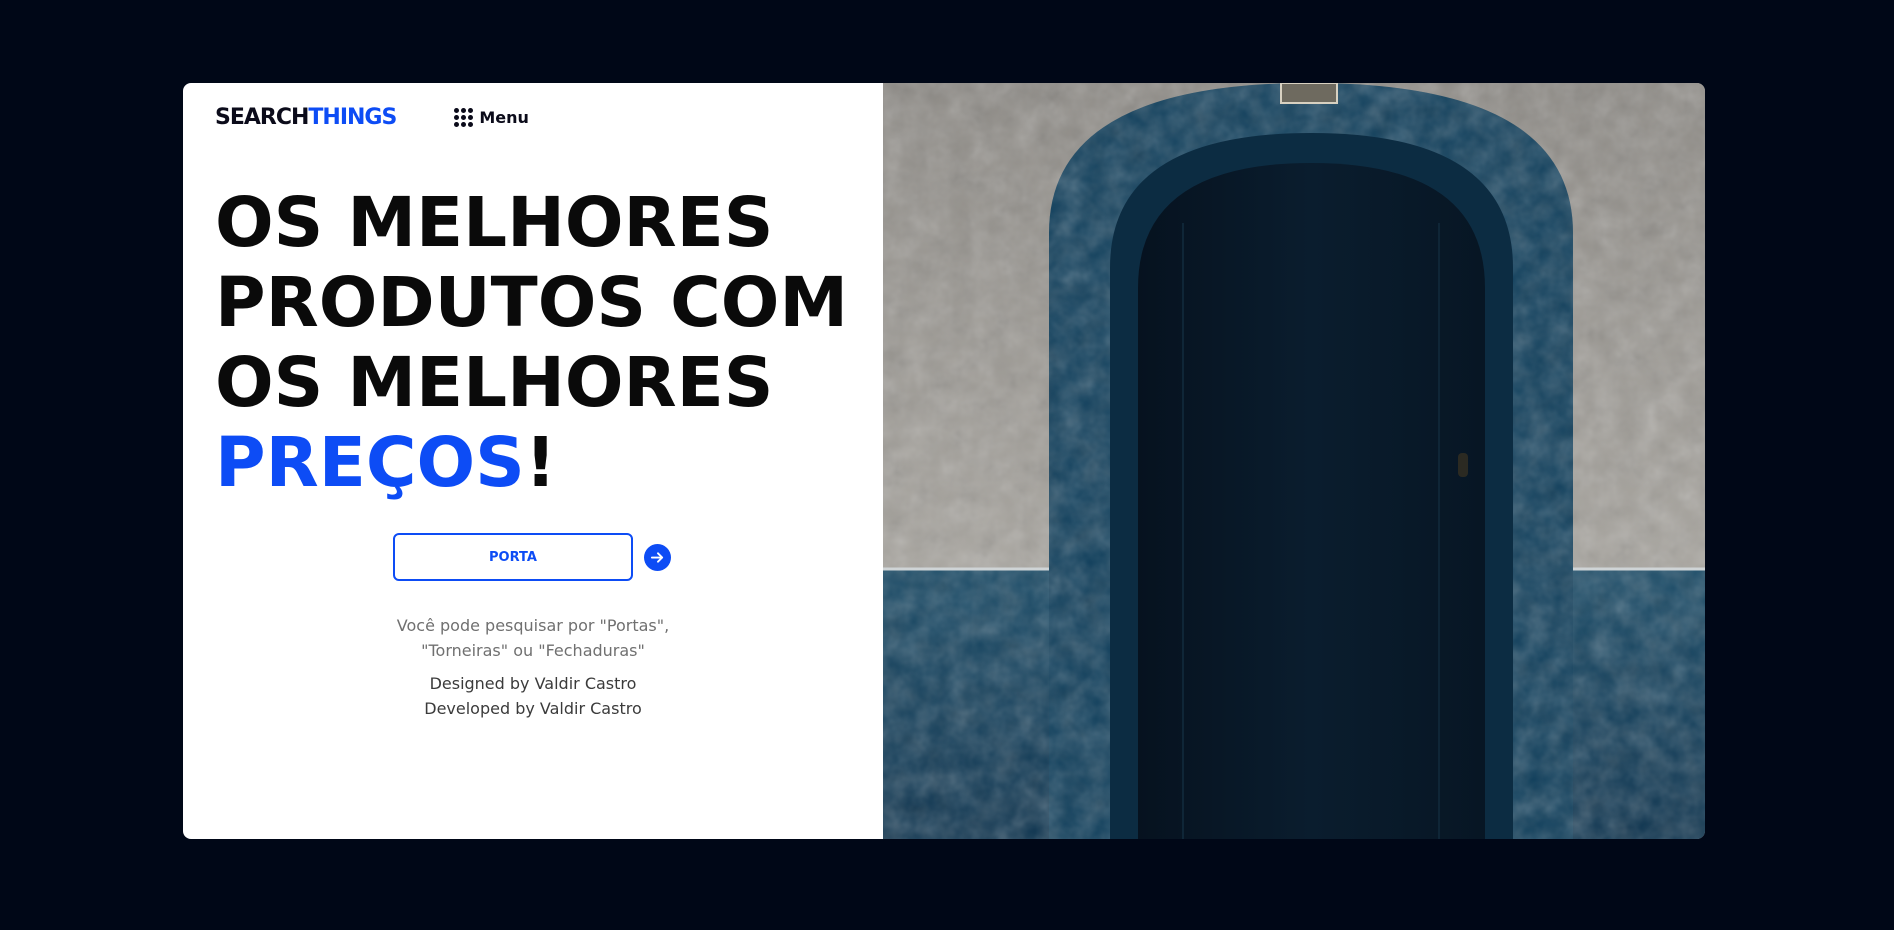 The image size is (1894, 930). I want to click on headline-line-3: OS MELHORES, so click(494, 383).